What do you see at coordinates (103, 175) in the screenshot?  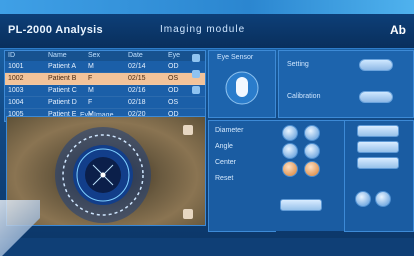 I see `center-marker` at bounding box center [103, 175].